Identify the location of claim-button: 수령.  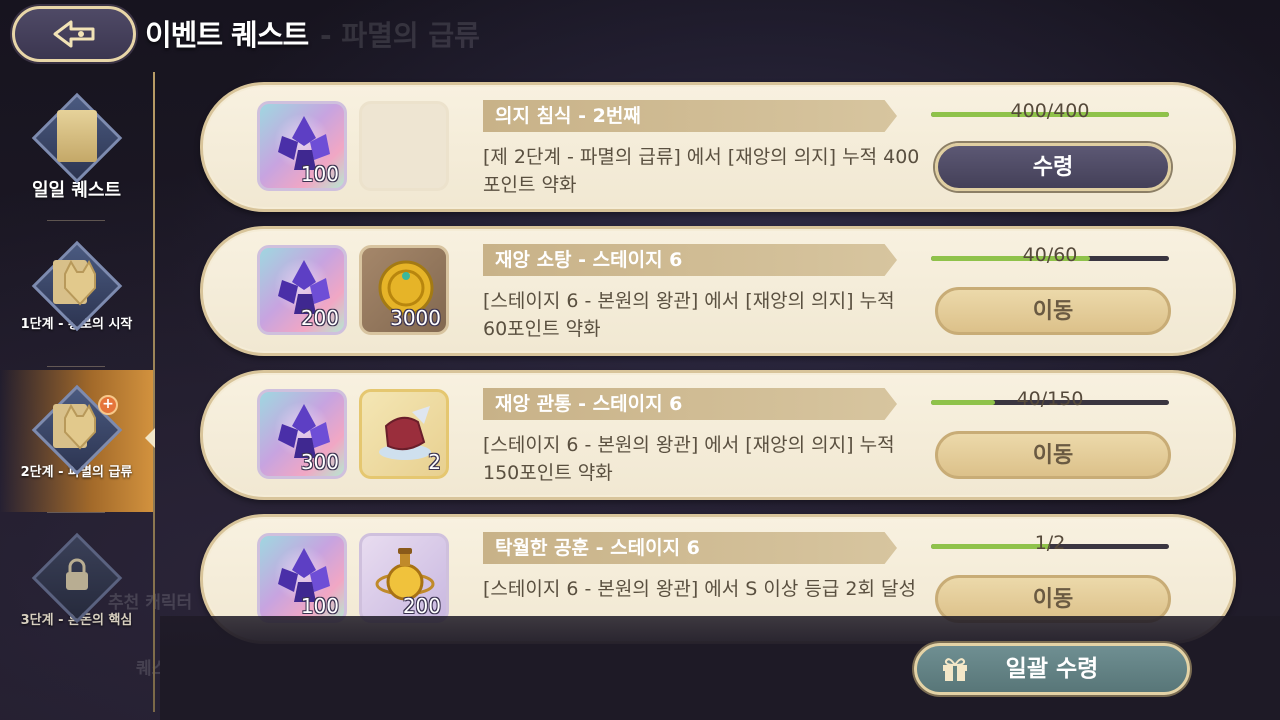
(1053, 167).